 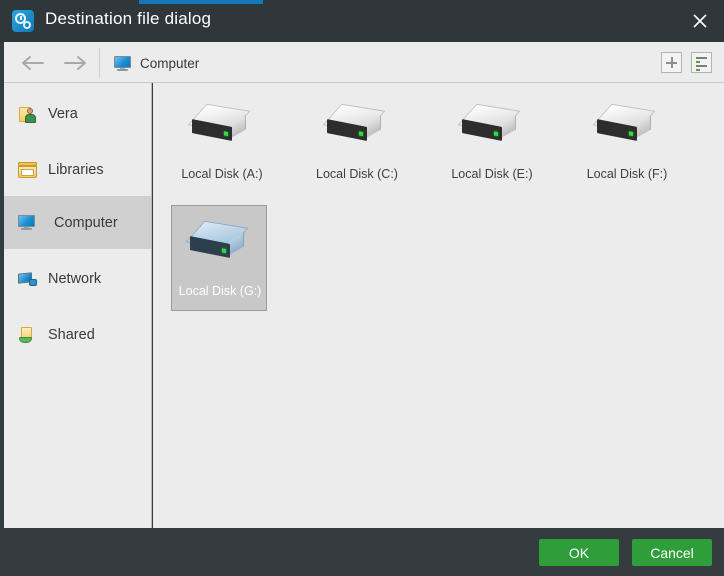 I want to click on list-view-icon, so click(x=701, y=58).